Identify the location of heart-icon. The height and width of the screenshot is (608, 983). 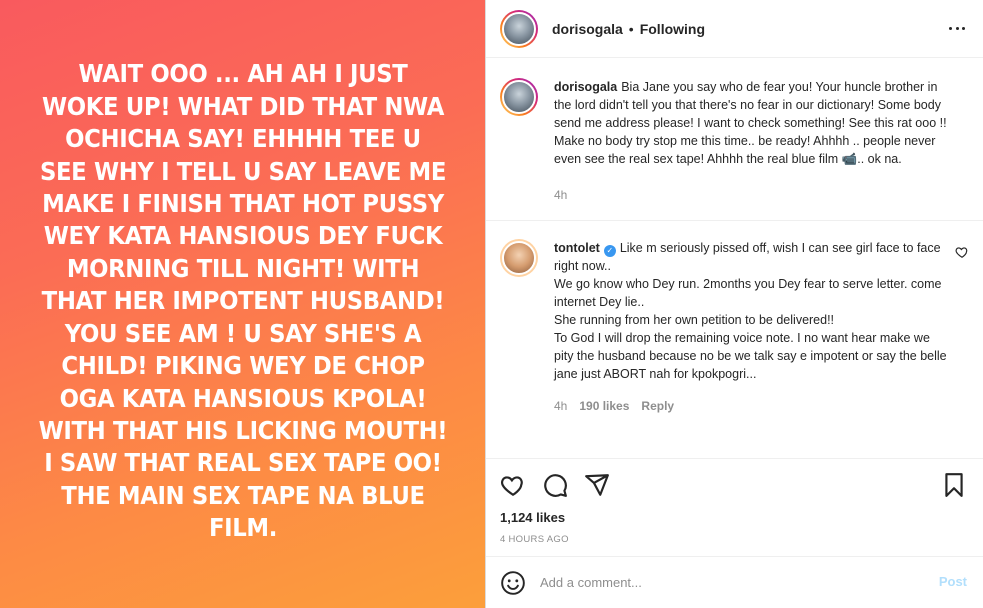
(513, 485).